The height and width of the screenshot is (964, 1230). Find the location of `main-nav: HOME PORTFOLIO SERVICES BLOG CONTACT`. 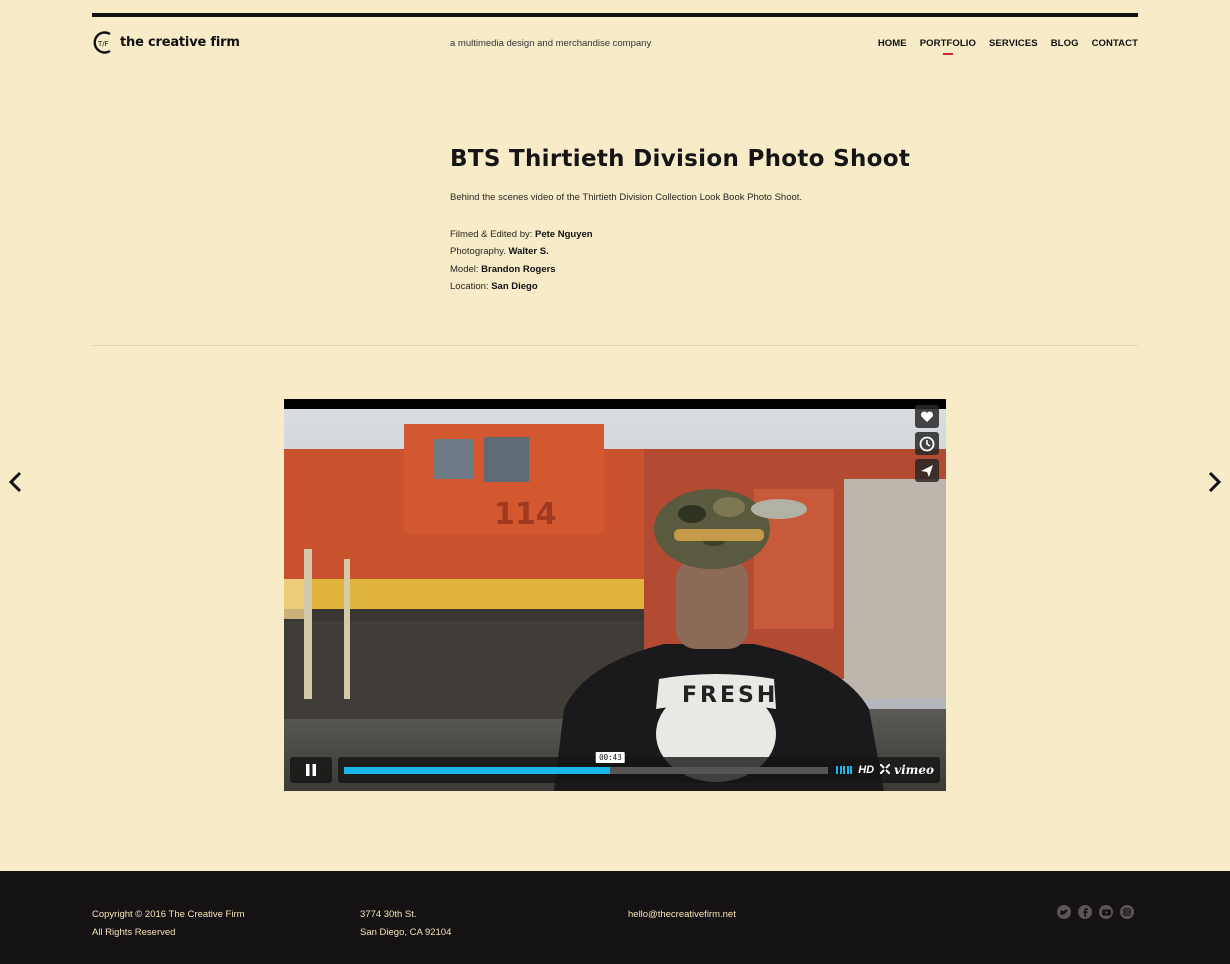

main-nav: HOME PORTFOLIO SERVICES BLOG CONTACT is located at coordinates (1008, 43).